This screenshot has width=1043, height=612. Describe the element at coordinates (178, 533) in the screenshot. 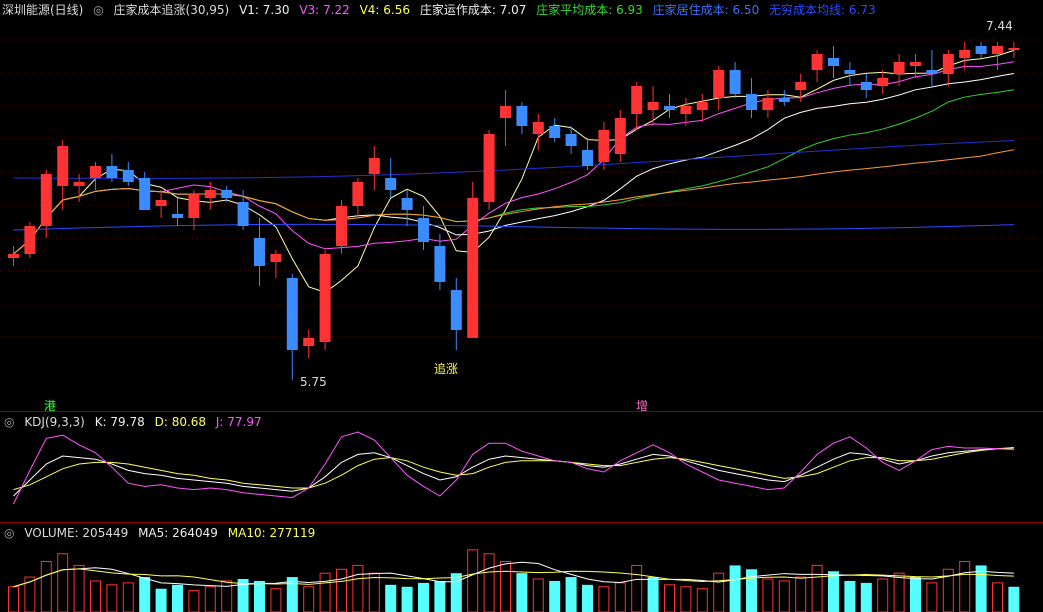

I see `volume-ma5: MA5: 264049` at that location.